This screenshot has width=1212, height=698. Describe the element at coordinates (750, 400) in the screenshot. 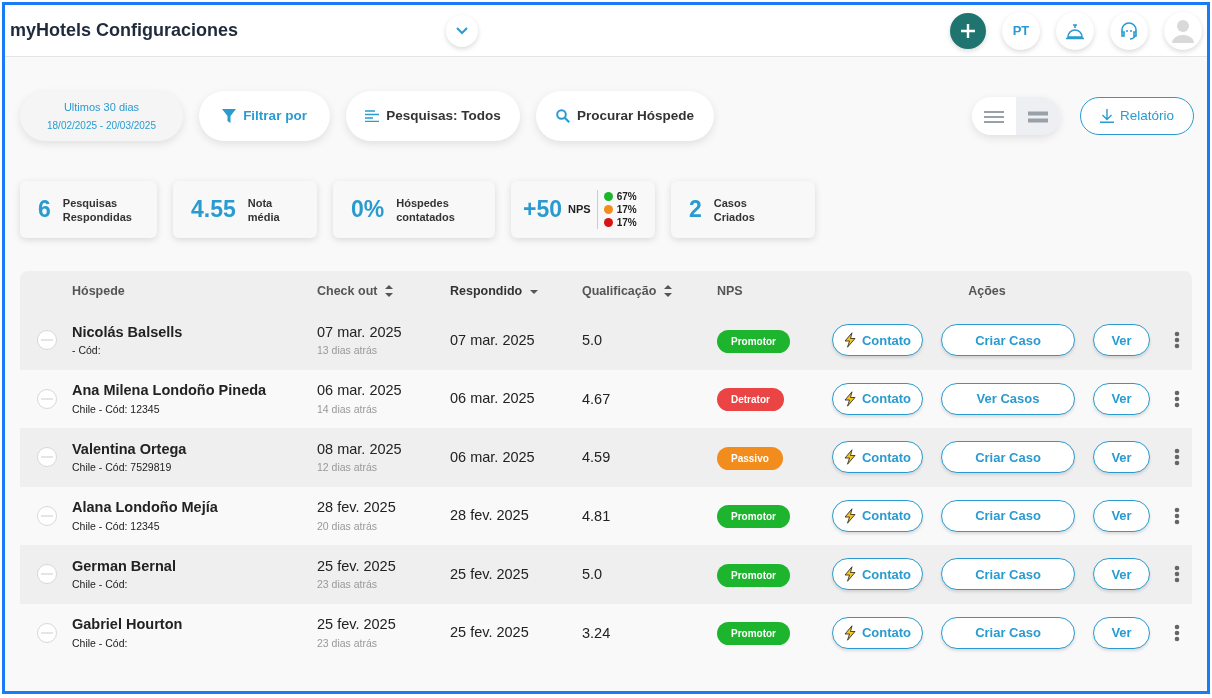

I see `nps-tag: Detrator` at that location.